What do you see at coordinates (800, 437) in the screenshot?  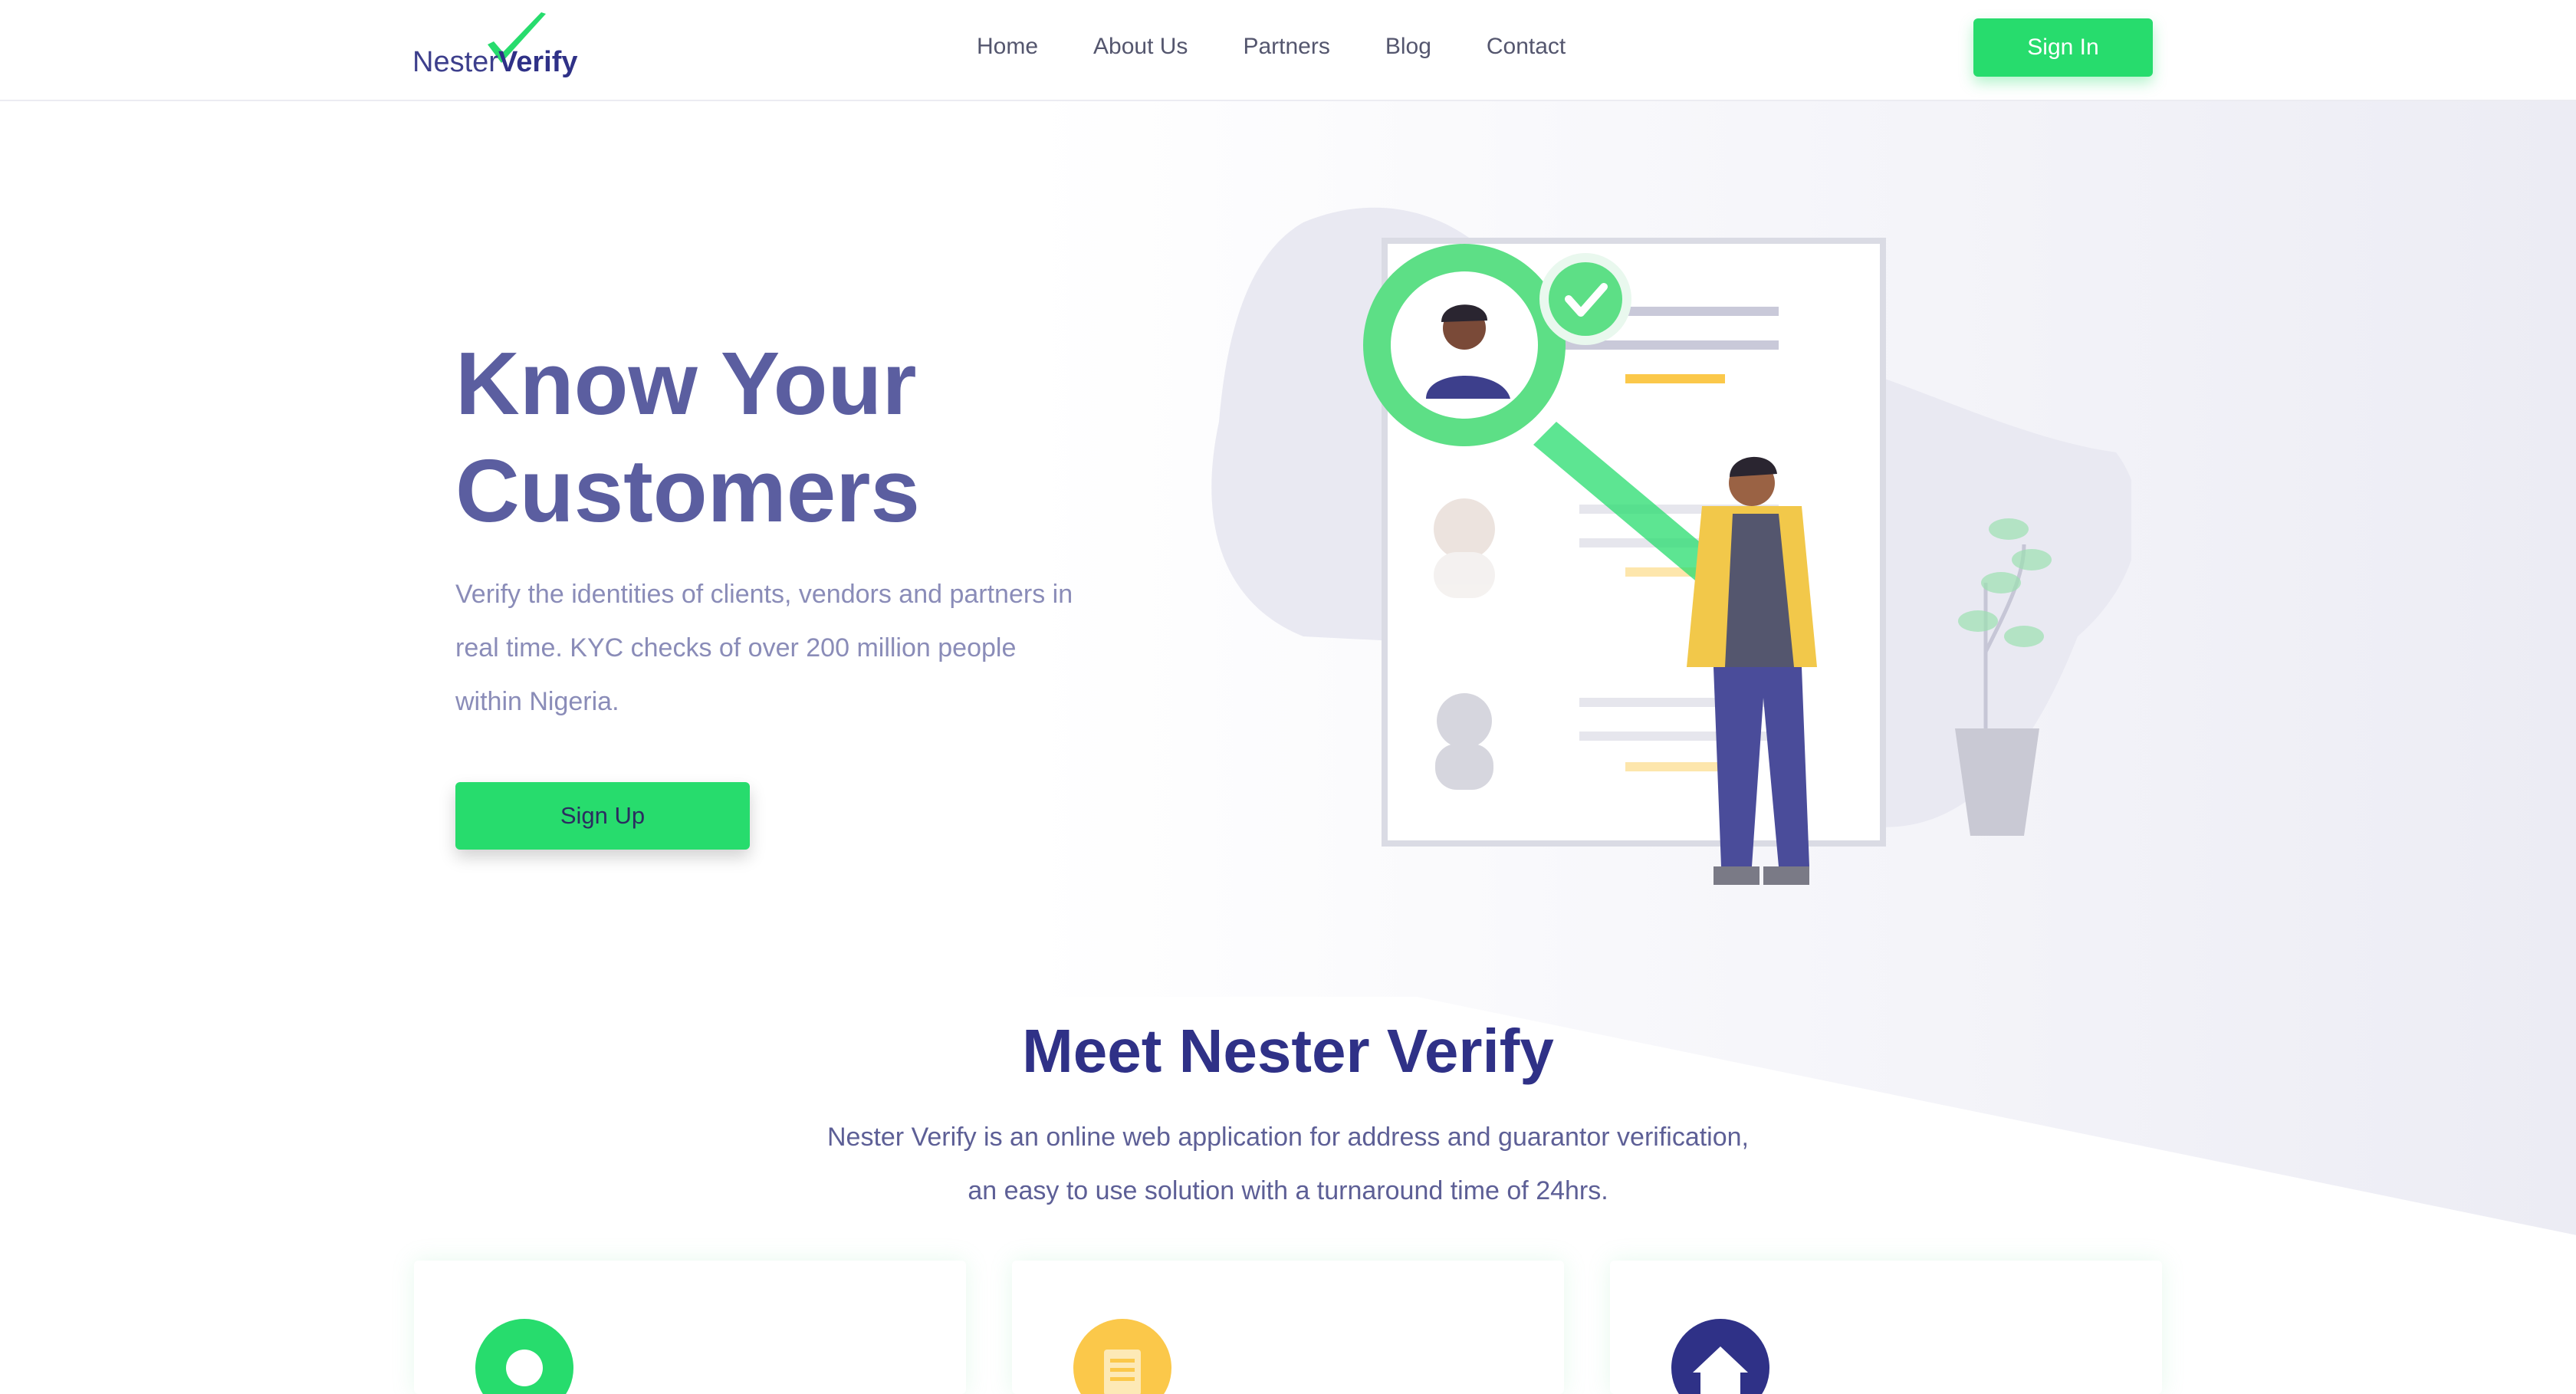 I see `hero-title: Know Your Customers` at bounding box center [800, 437].